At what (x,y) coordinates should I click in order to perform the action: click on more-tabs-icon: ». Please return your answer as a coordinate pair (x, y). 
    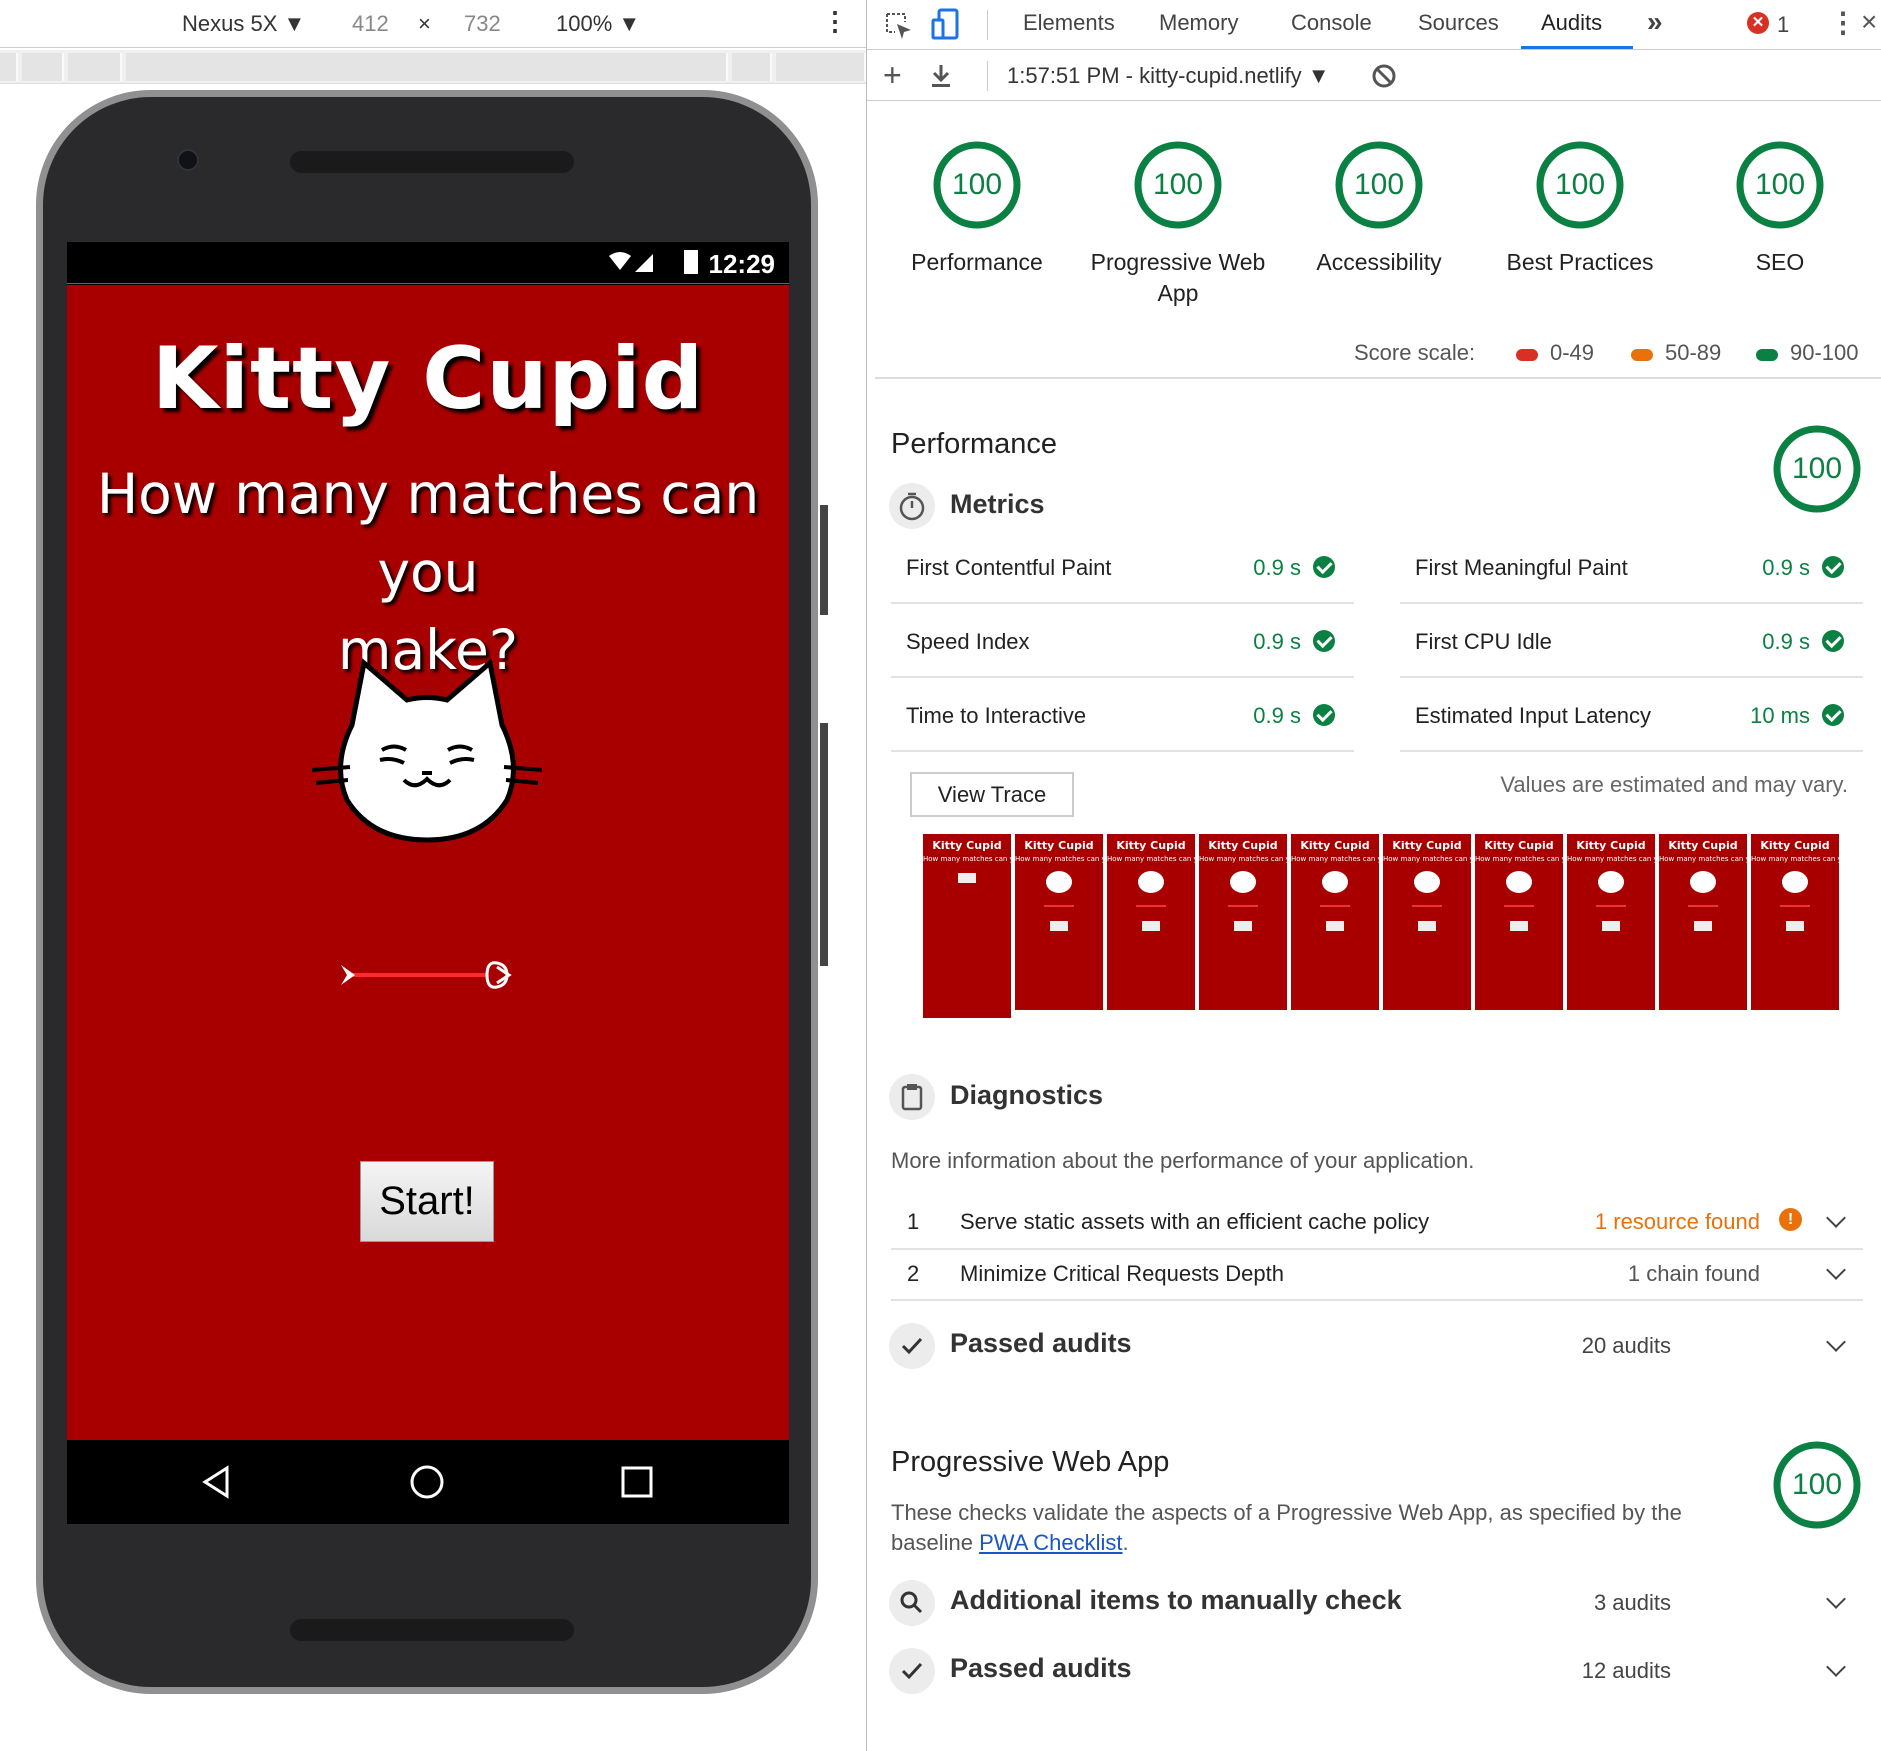
    Looking at the image, I should click on (1655, 22).